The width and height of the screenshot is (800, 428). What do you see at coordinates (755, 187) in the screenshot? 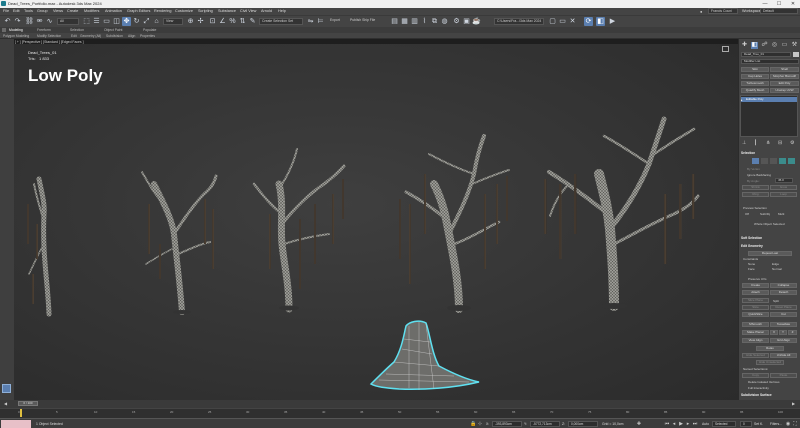
I see `shrink-button: Shrink` at bounding box center [755, 187].